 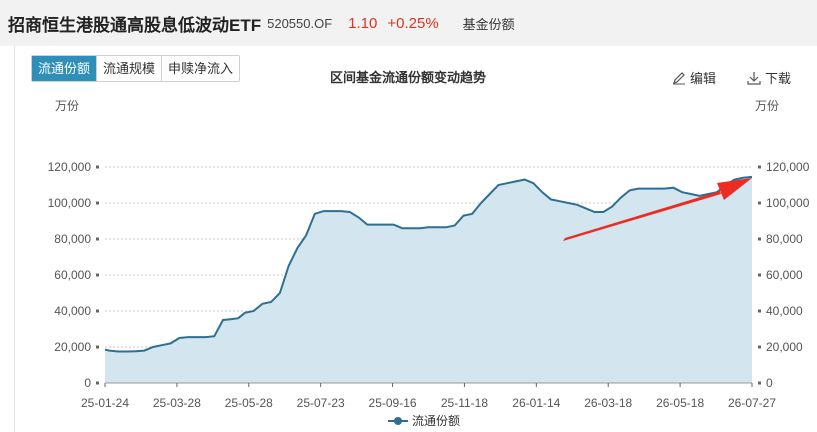 I want to click on chart-legend: 流通份额, so click(x=424, y=420).